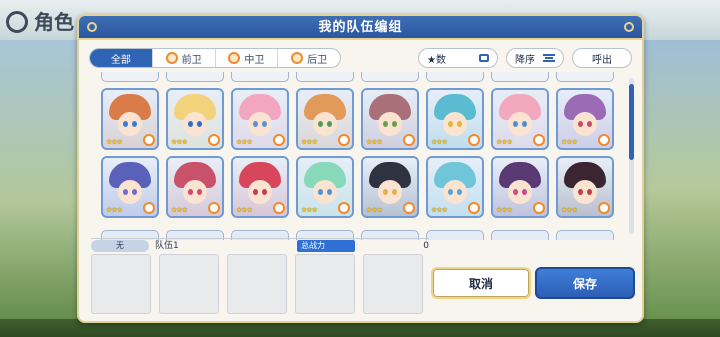 Image resolution: width=720 pixels, height=337 pixels. I want to click on tab-back: 后卫, so click(309, 58).